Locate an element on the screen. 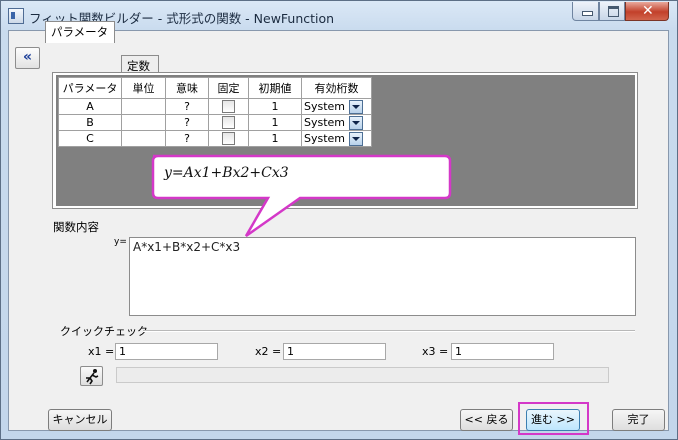 The height and width of the screenshot is (440, 678). maximize-icon is located at coordinates (613, 11).